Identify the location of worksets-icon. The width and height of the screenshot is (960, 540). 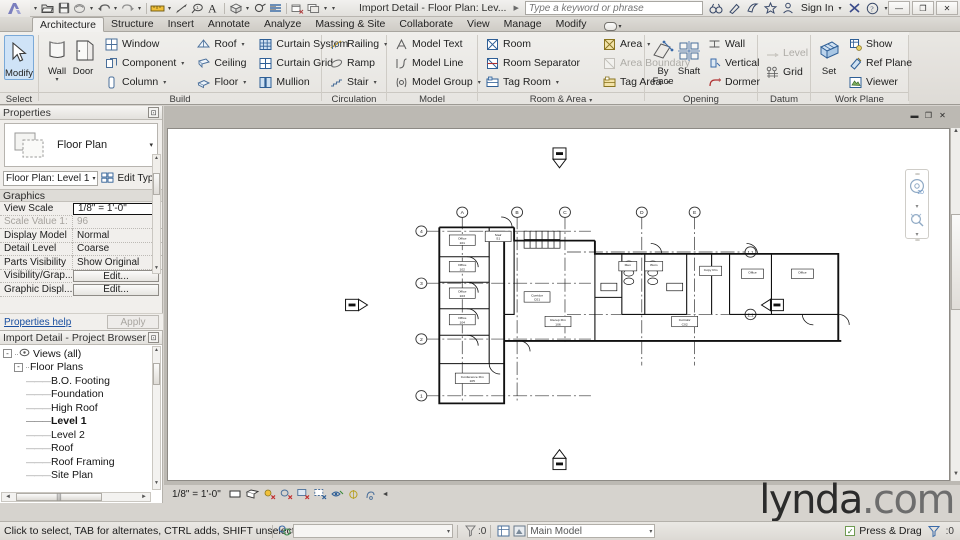
(503, 531).